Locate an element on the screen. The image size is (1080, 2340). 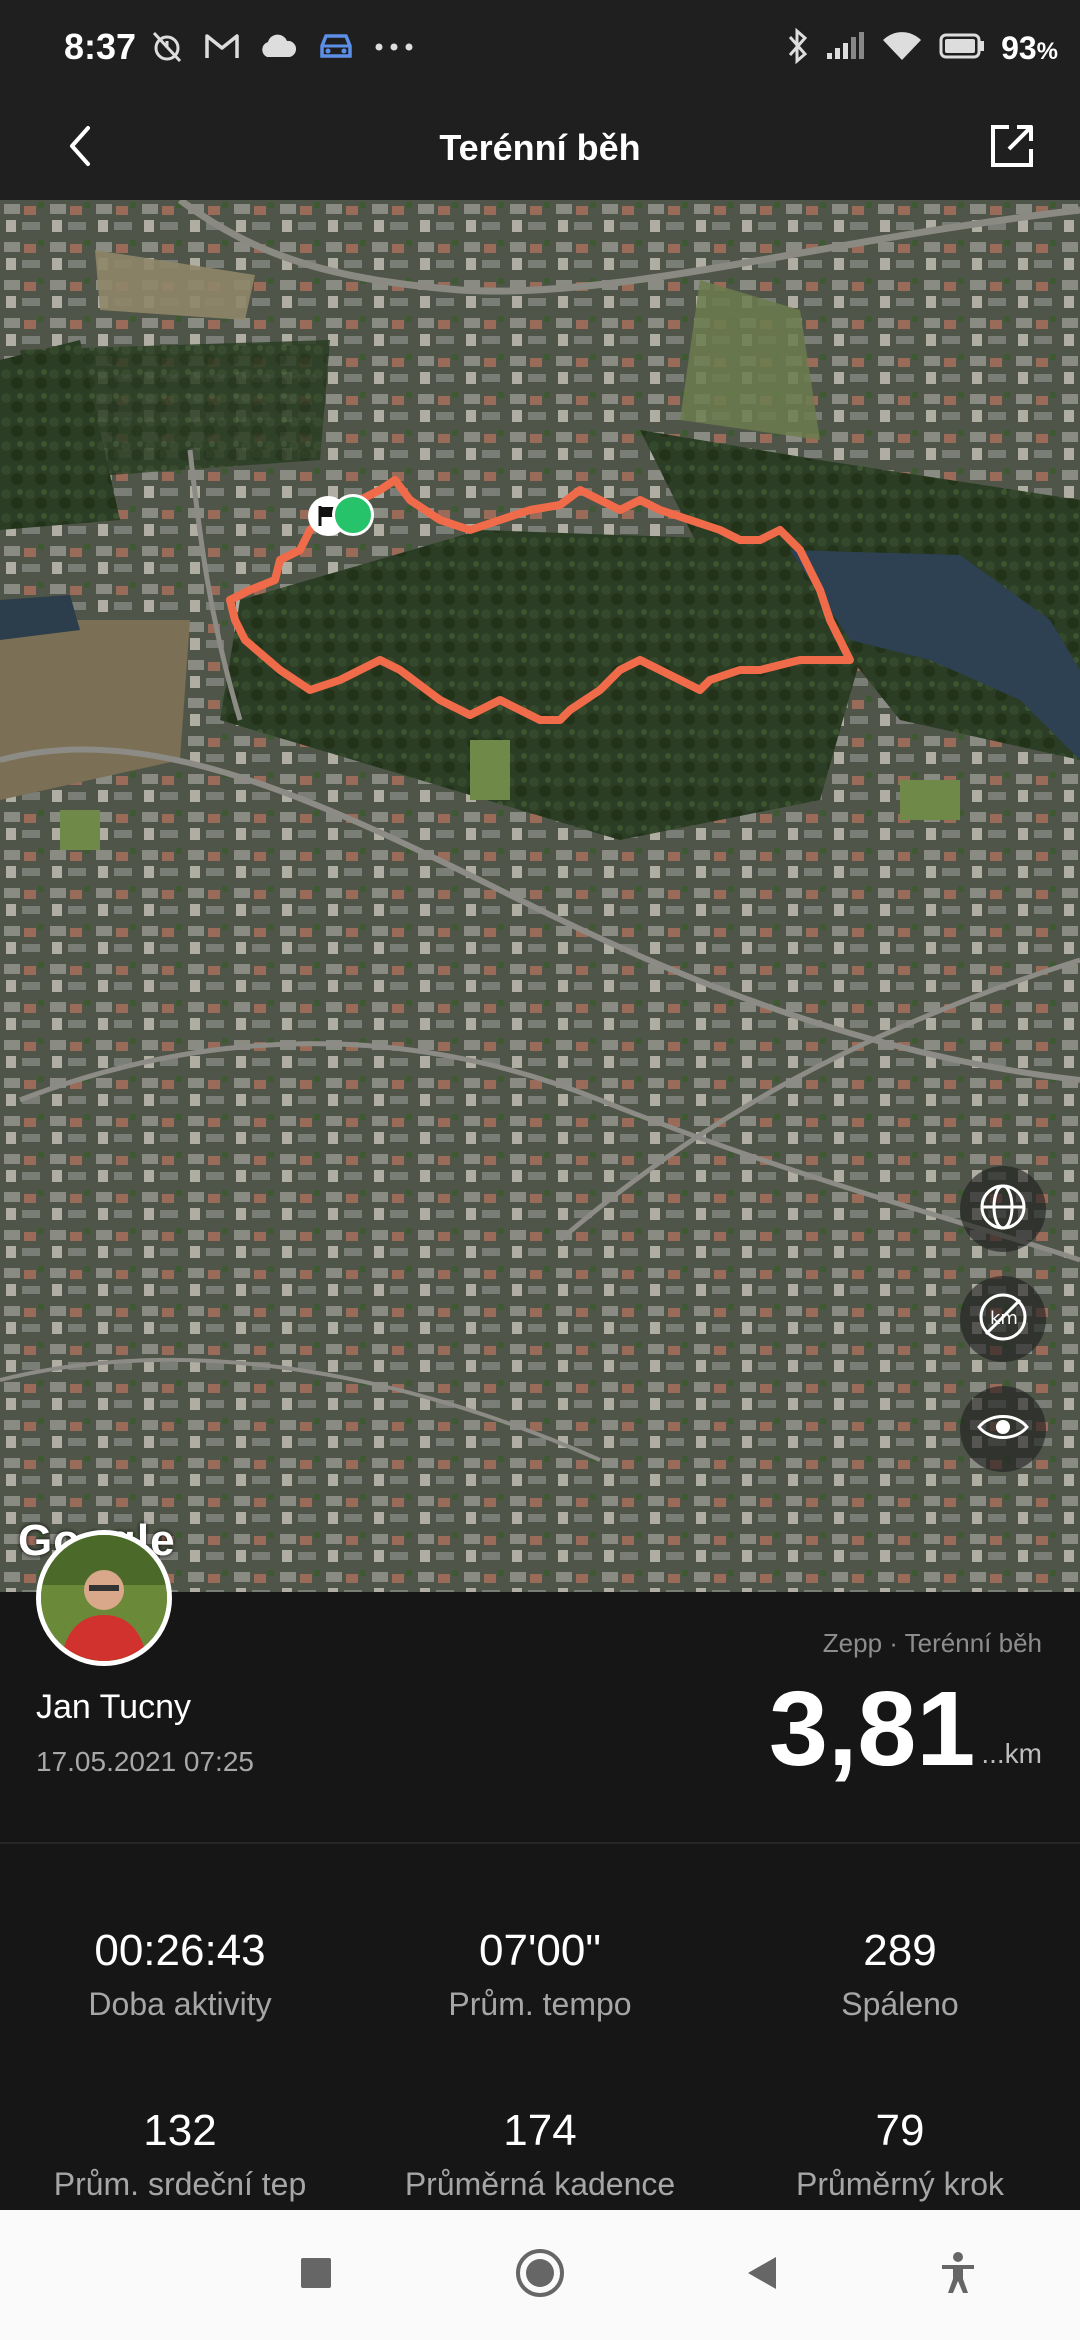
share-button is located at coordinates (1012, 148).